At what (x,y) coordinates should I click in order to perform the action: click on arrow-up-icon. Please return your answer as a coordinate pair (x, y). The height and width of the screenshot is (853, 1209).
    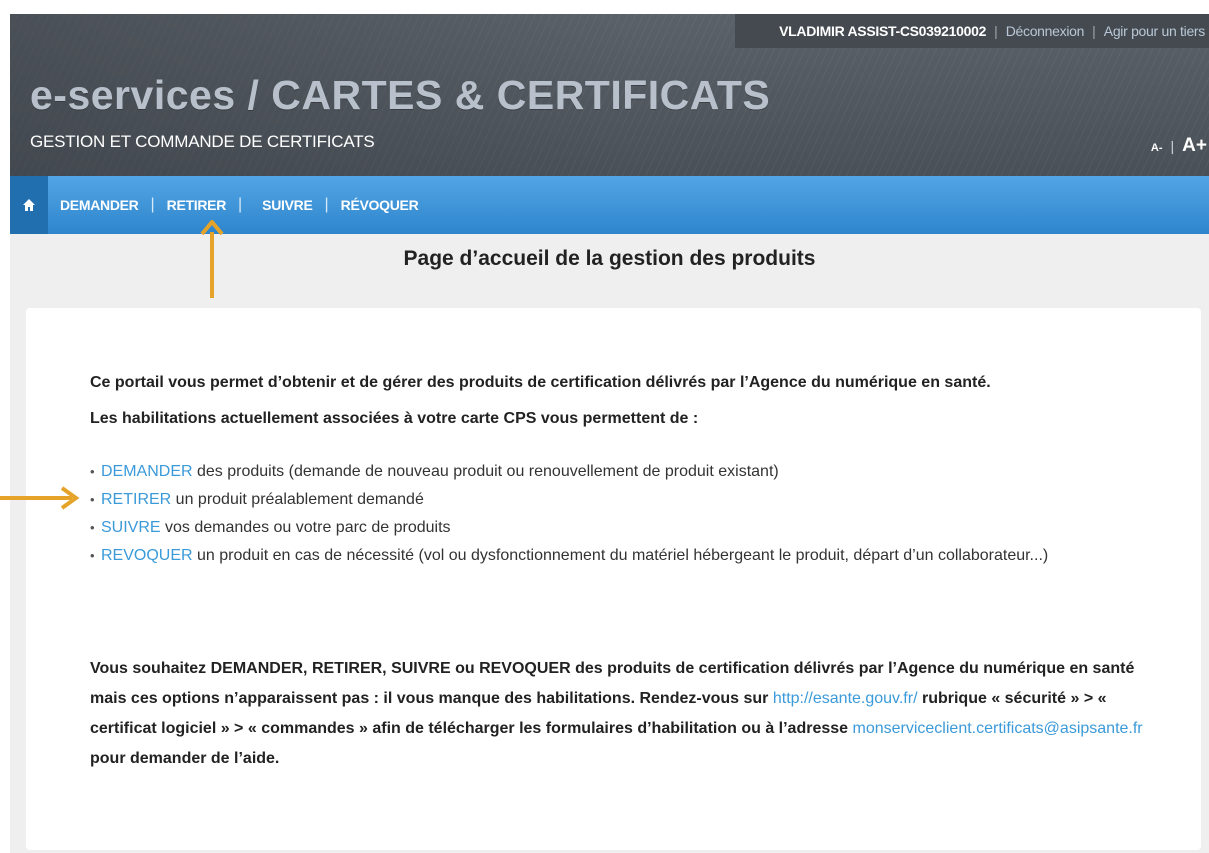
    Looking at the image, I should click on (212, 259).